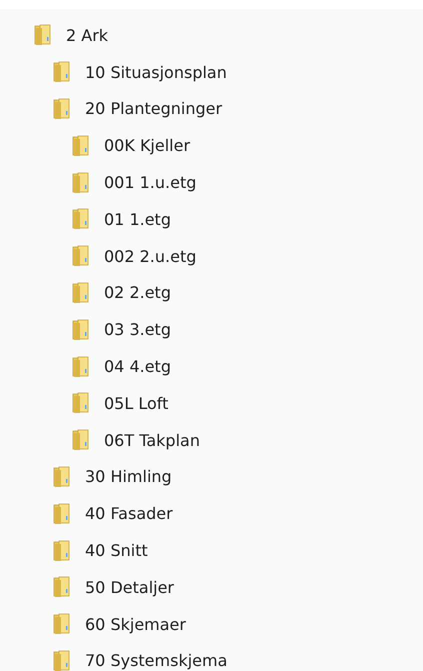 This screenshot has width=423, height=671. Describe the element at coordinates (137, 219) in the screenshot. I see `folder-name: 01 1.etg` at that location.